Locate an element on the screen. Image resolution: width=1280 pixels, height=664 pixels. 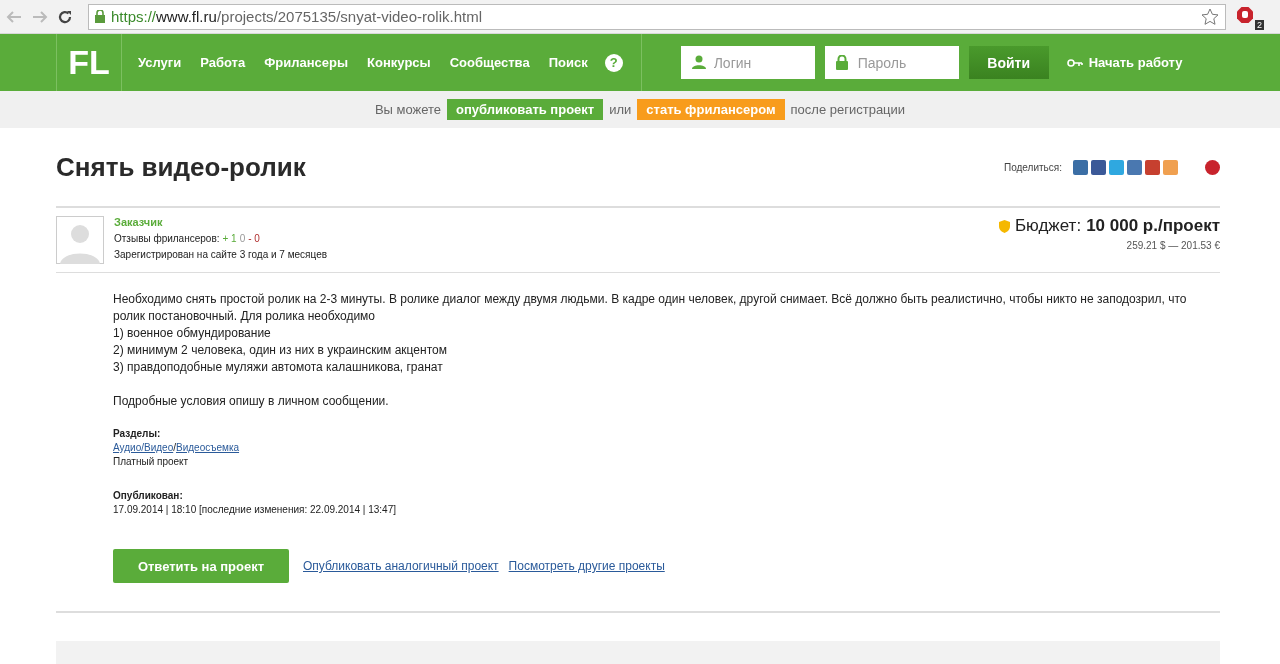
description-text: 2) минимум 2 человека, один из них в украинским акцентом is located at coordinates (280, 350).